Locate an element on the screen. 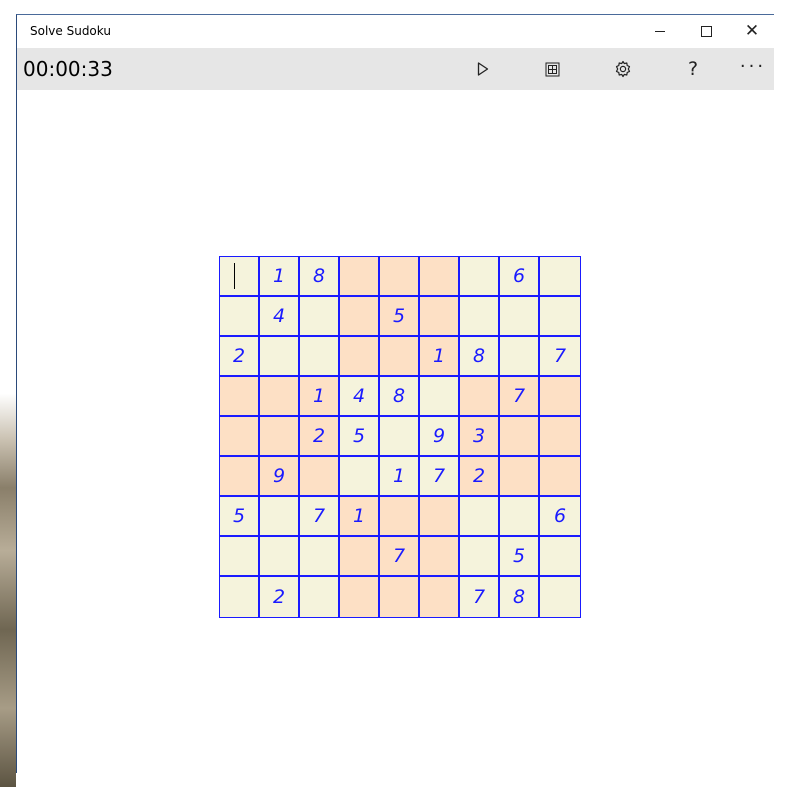 This screenshot has height=787, width=787. close-icon: ✕ is located at coordinates (752, 31).